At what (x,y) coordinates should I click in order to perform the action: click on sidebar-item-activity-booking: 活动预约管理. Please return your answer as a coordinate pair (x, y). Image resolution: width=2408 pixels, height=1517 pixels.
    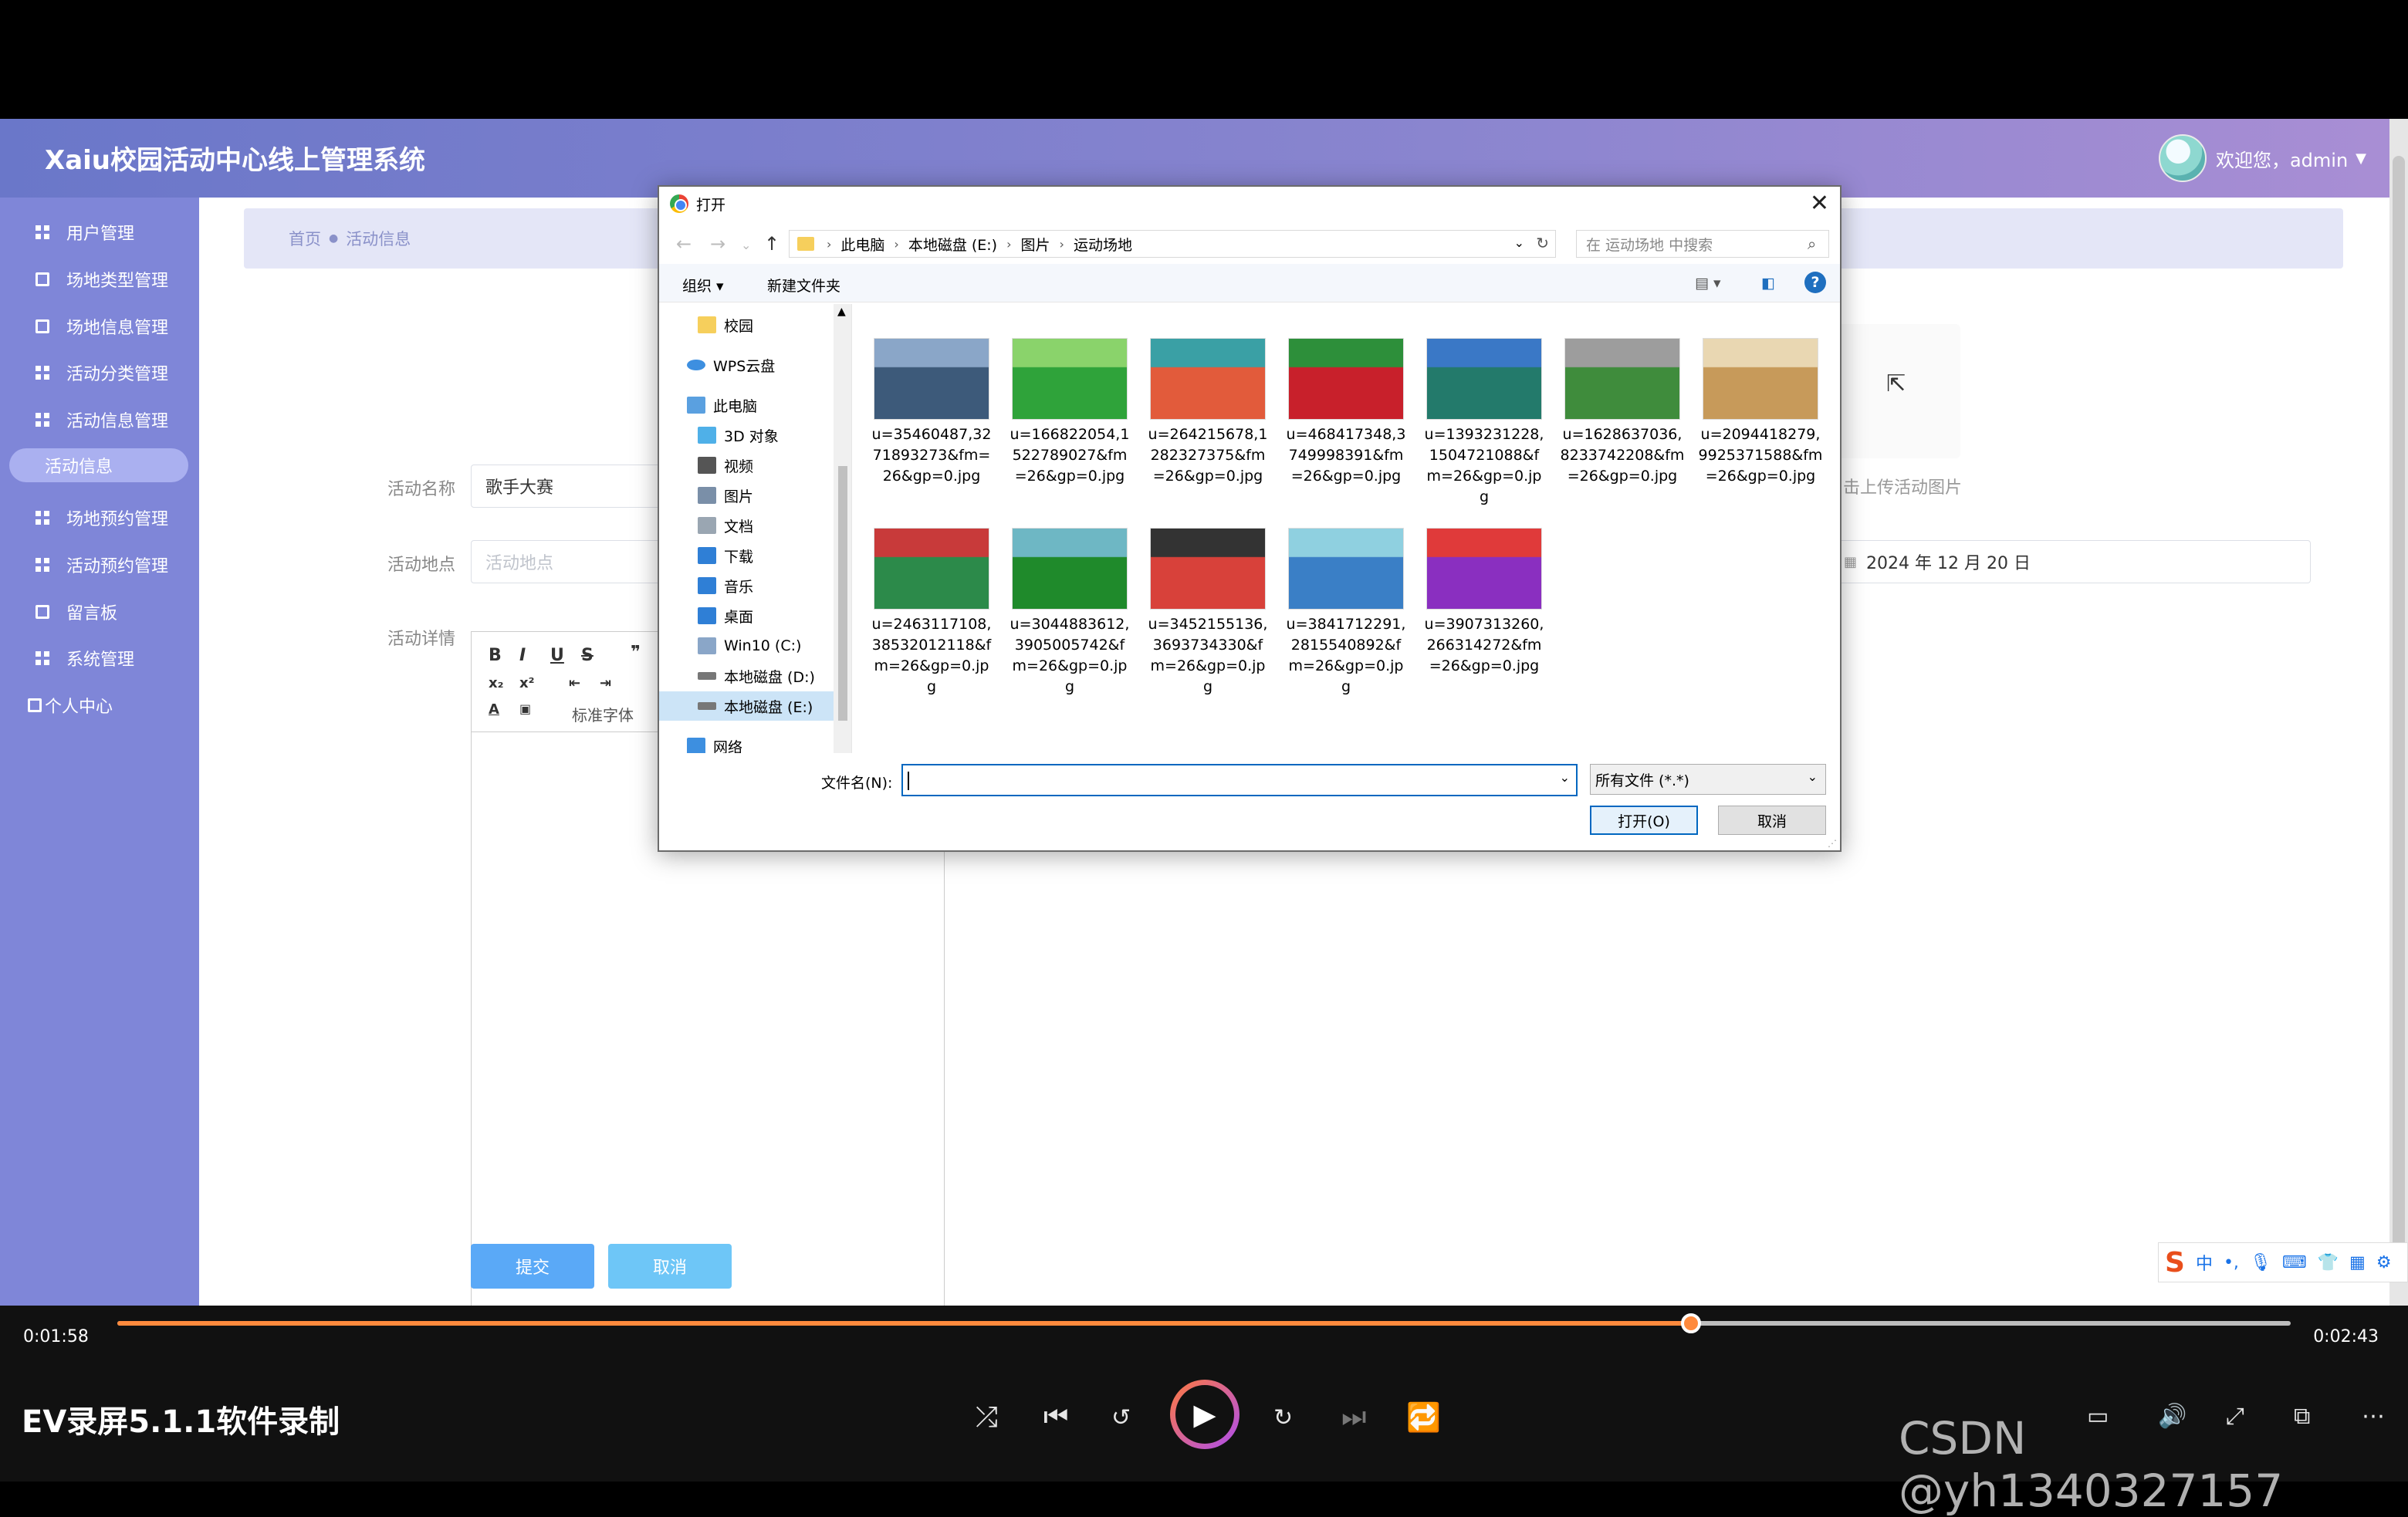
    Looking at the image, I should click on (100, 565).